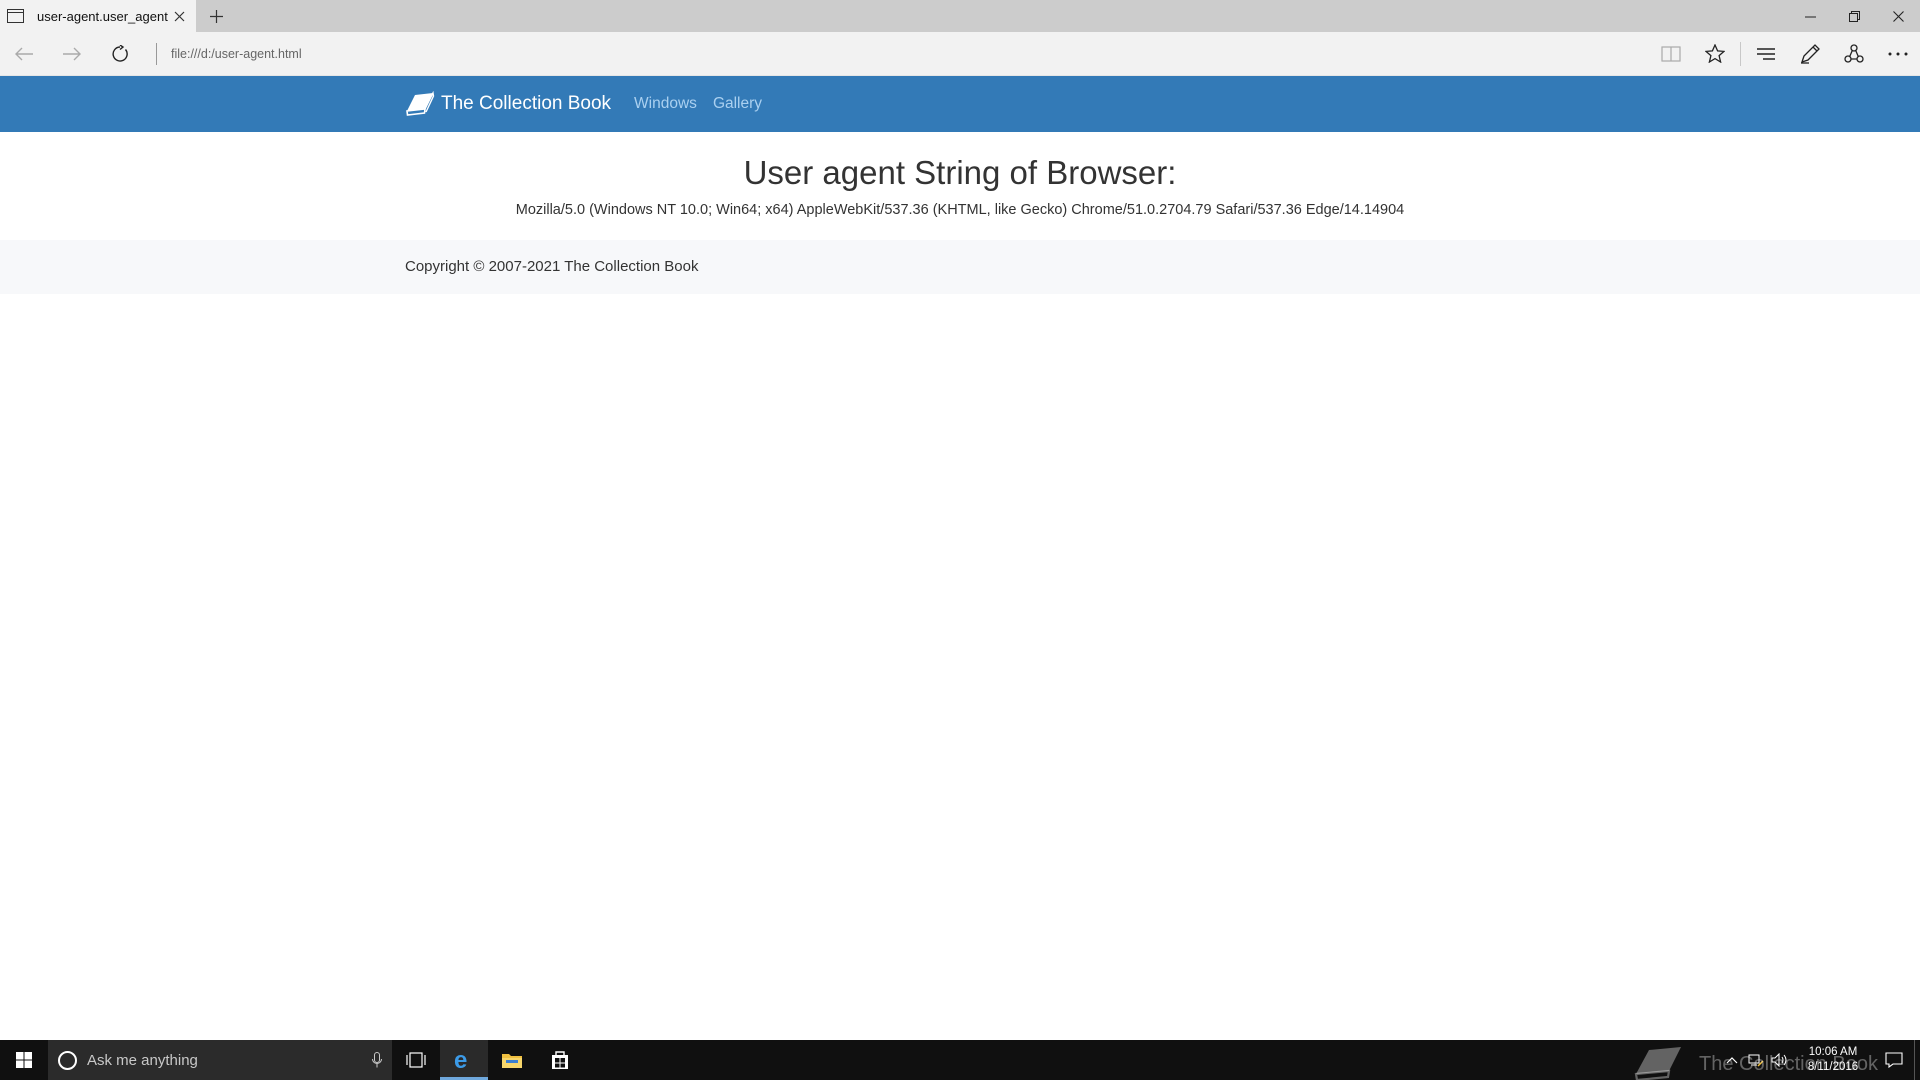 The width and height of the screenshot is (1920, 1084). Describe the element at coordinates (1854, 54) in the screenshot. I see `share-button` at that location.